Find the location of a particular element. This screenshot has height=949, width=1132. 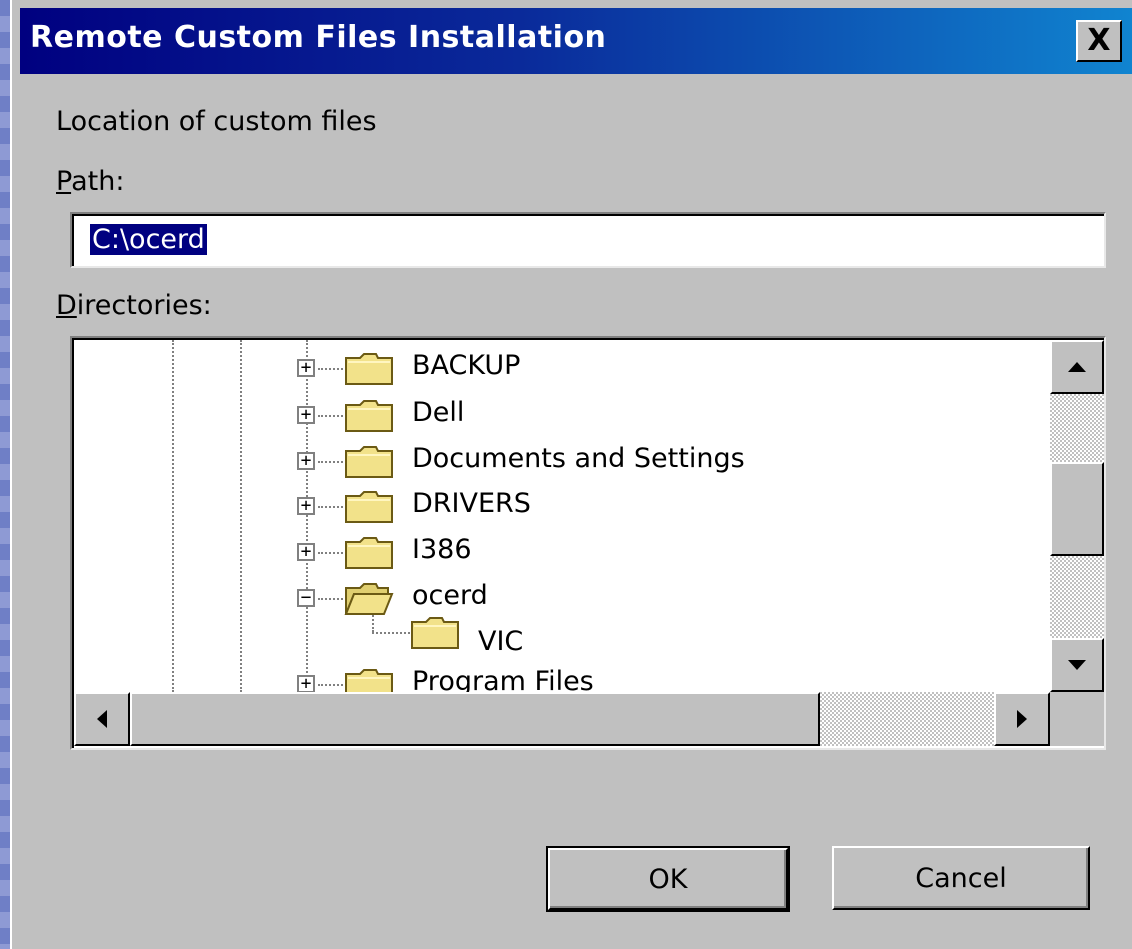

horizontal-scrollbar is located at coordinates (562, 719).